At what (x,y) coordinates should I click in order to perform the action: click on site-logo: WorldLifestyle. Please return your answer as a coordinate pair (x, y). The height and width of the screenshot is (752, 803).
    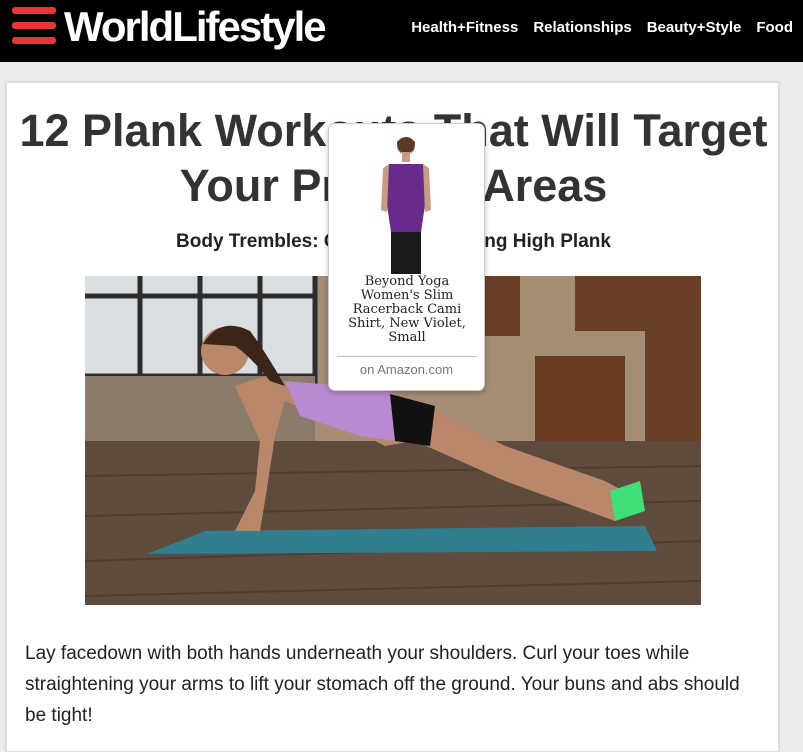
    Looking at the image, I should click on (195, 27).